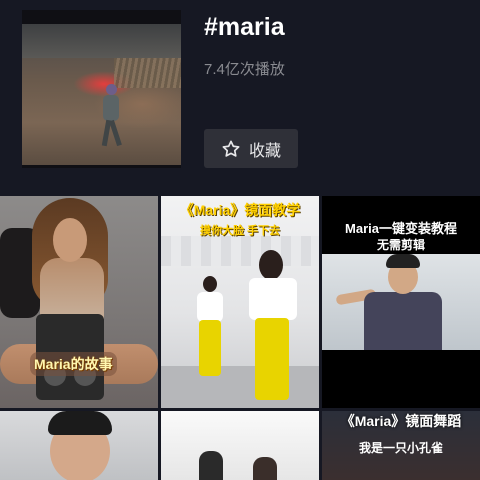  Describe the element at coordinates (401, 302) in the screenshot. I see `video-thumbnail-3: Maria一键变装教程 无需剪辑` at that location.